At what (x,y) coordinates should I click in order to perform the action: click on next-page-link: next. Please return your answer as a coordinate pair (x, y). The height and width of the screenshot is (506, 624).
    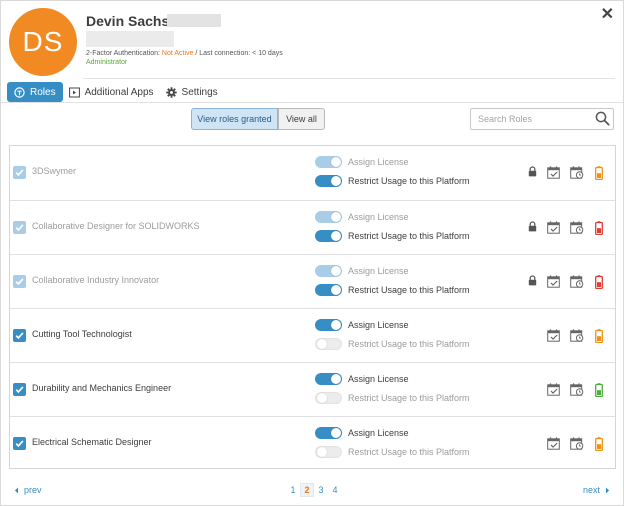
    Looking at the image, I should click on (596, 490).